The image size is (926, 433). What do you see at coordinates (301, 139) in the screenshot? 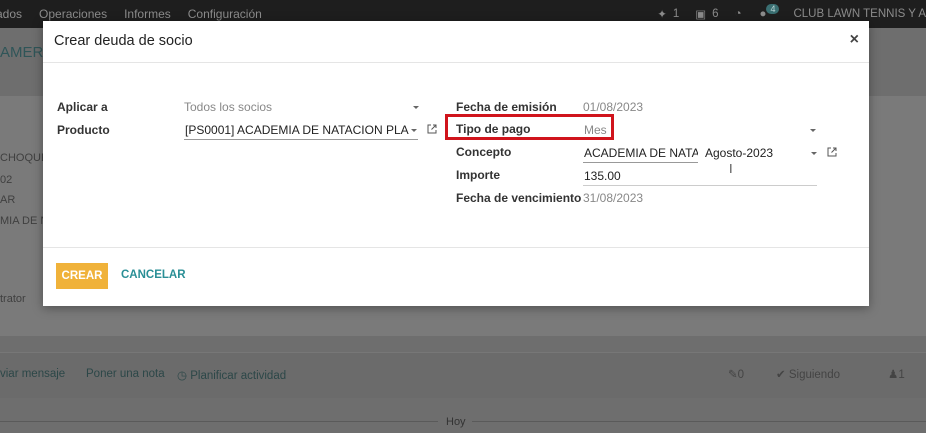
I see `producto-underline` at bounding box center [301, 139].